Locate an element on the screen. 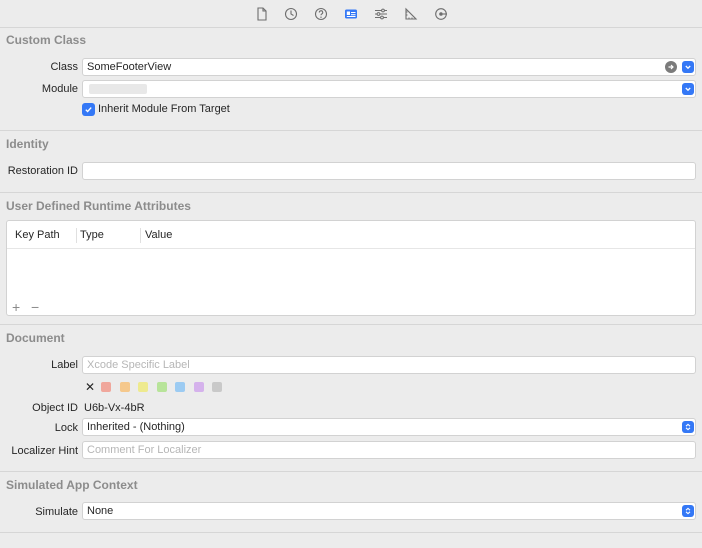 This screenshot has width=702, height=548. lock-popup: Inherited - (Nothing) is located at coordinates (389, 427).